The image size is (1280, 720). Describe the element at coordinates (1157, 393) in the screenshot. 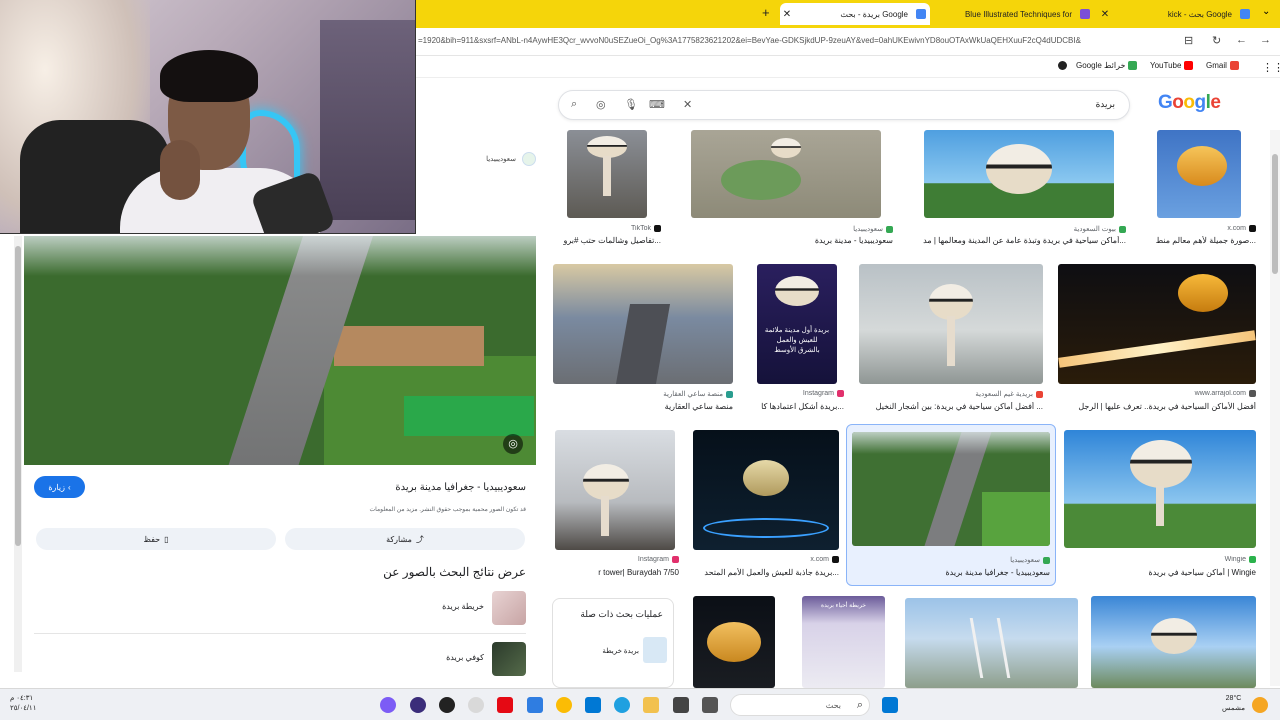

I see `result-source: www.arrajol.com` at that location.